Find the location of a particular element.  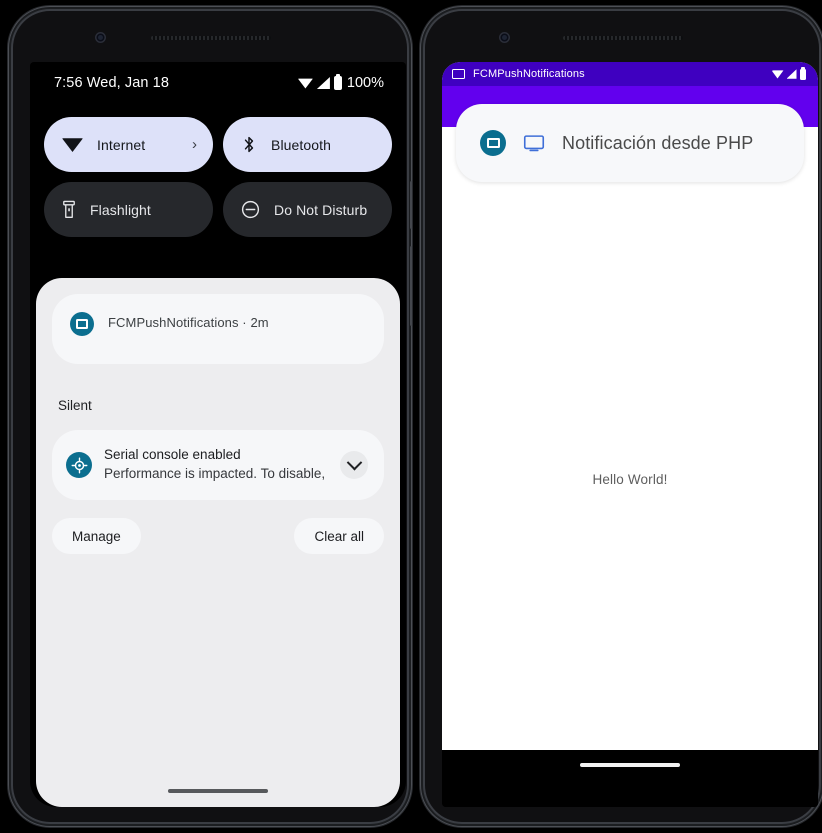

qs-tile-internet: Internet › is located at coordinates (128, 144).